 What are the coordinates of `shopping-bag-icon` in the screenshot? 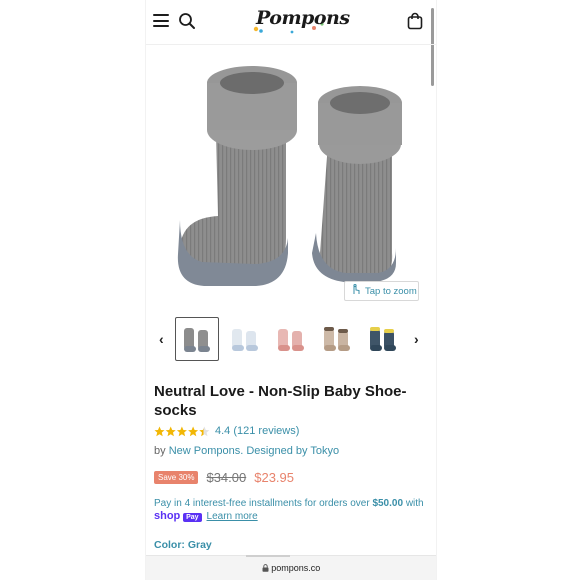 It's located at (415, 21).